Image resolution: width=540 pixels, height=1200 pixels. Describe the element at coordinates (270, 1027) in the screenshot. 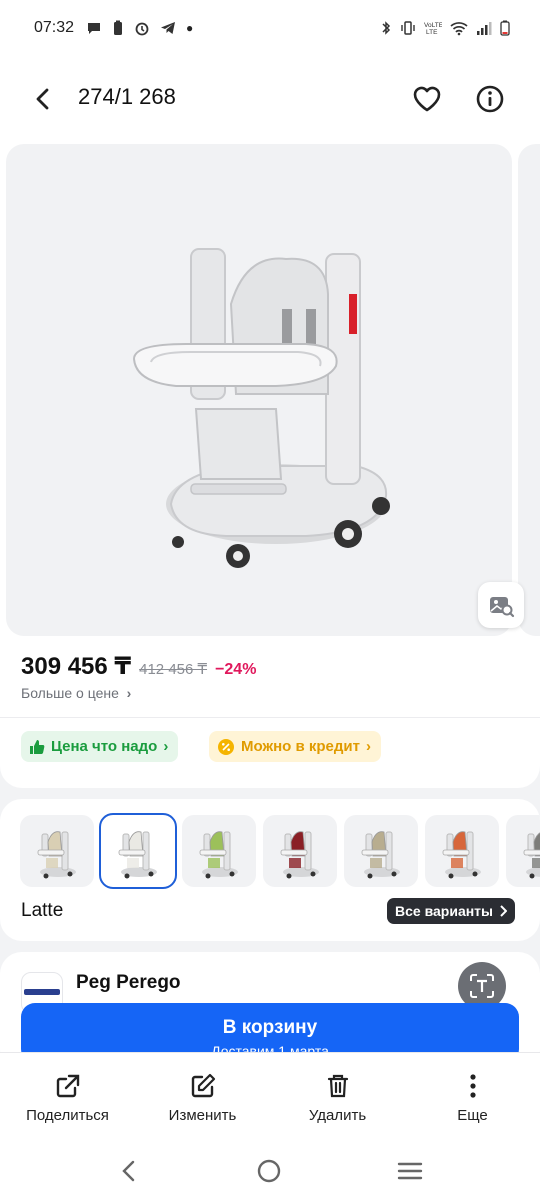

I see `add-to-cart-label: В корзину` at that location.